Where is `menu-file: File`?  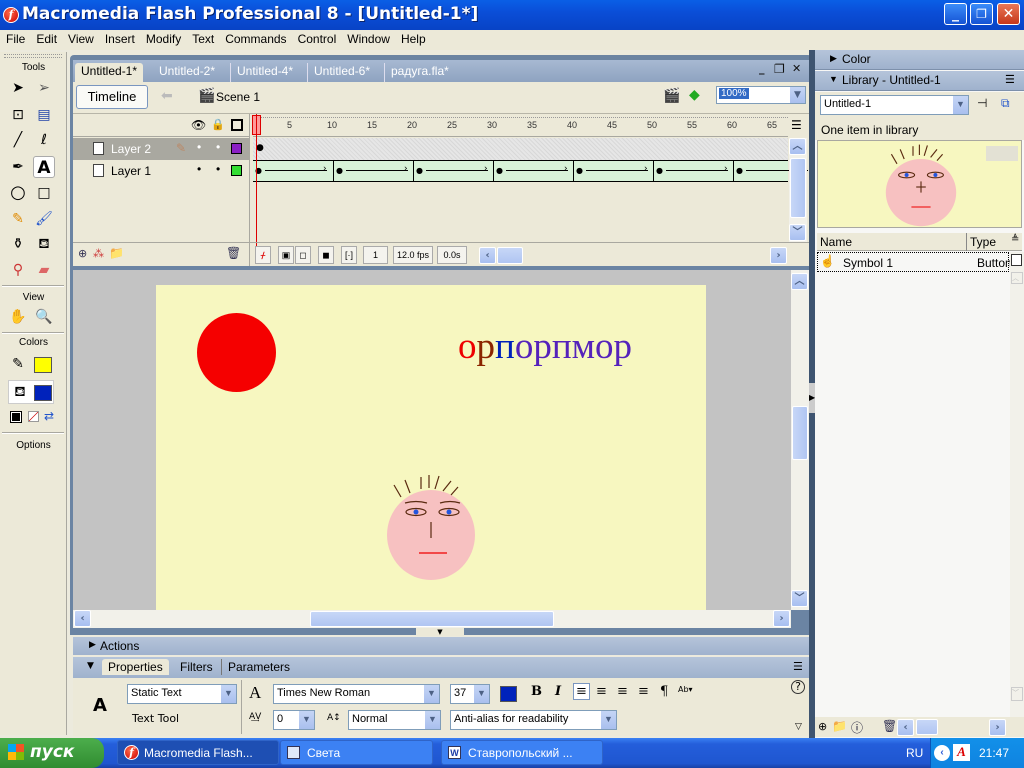
menu-file: File is located at coordinates (15, 38).